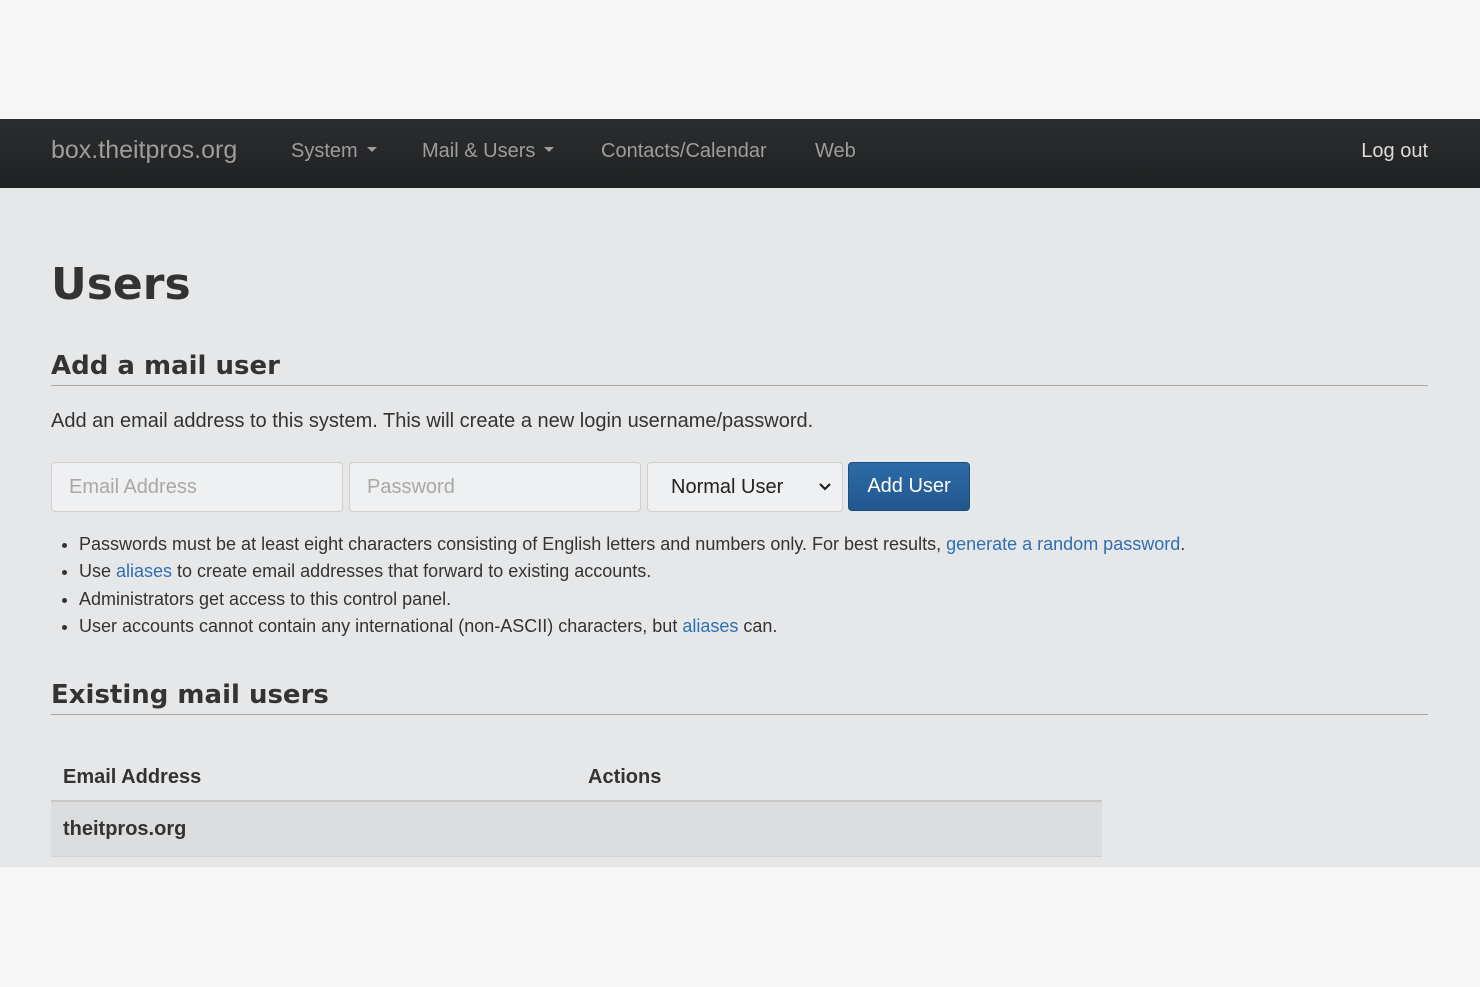  I want to click on add-user-button: Add User, so click(909, 486).